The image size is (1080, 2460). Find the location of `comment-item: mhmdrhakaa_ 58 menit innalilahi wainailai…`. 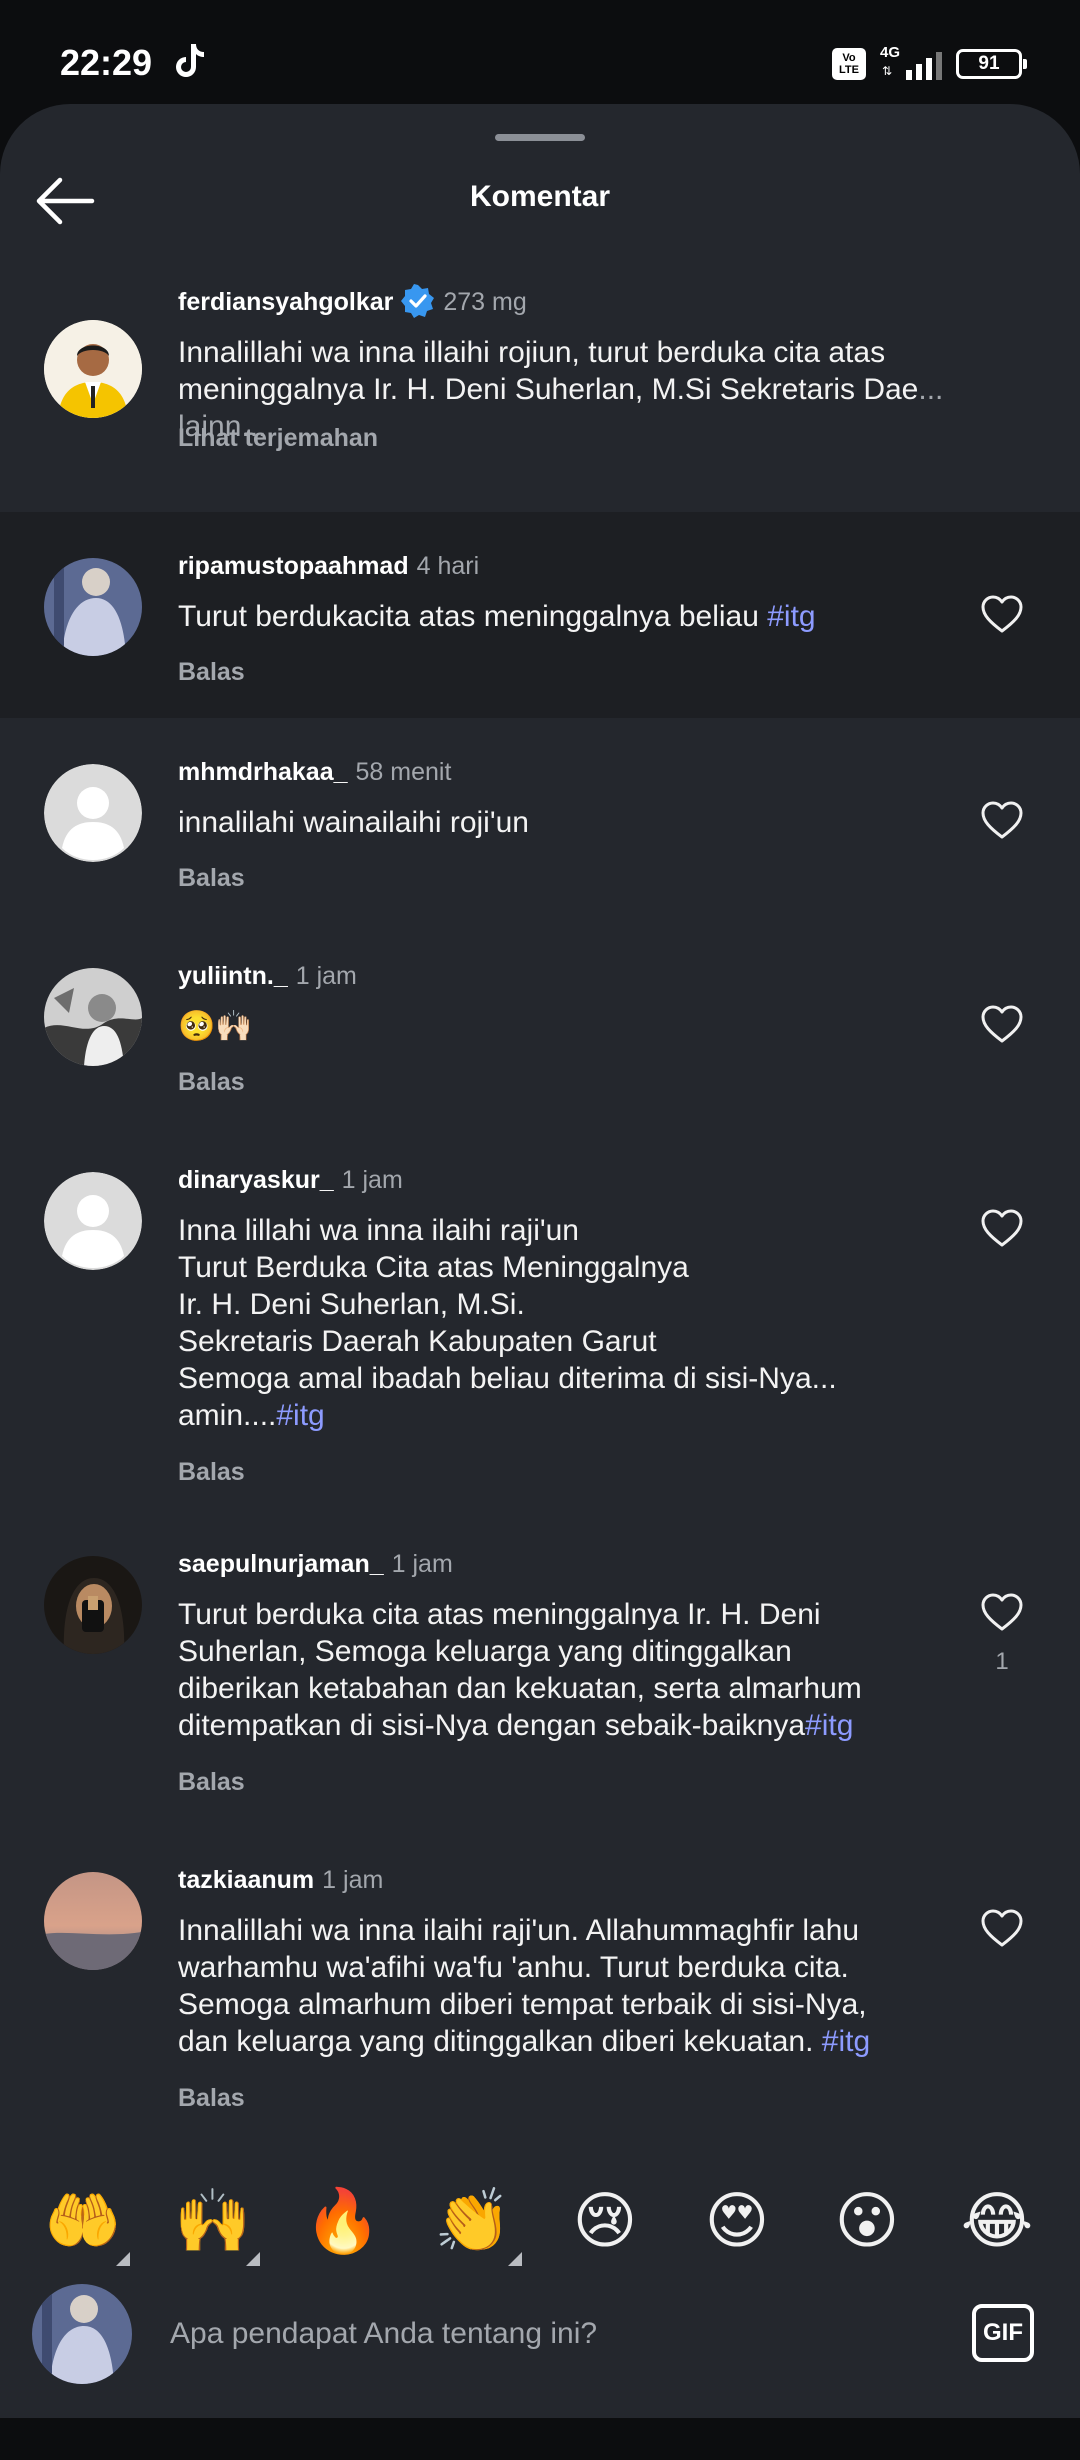

comment-item: mhmdrhakaa_ 58 menit innalilahi wainailai… is located at coordinates (540, 820).